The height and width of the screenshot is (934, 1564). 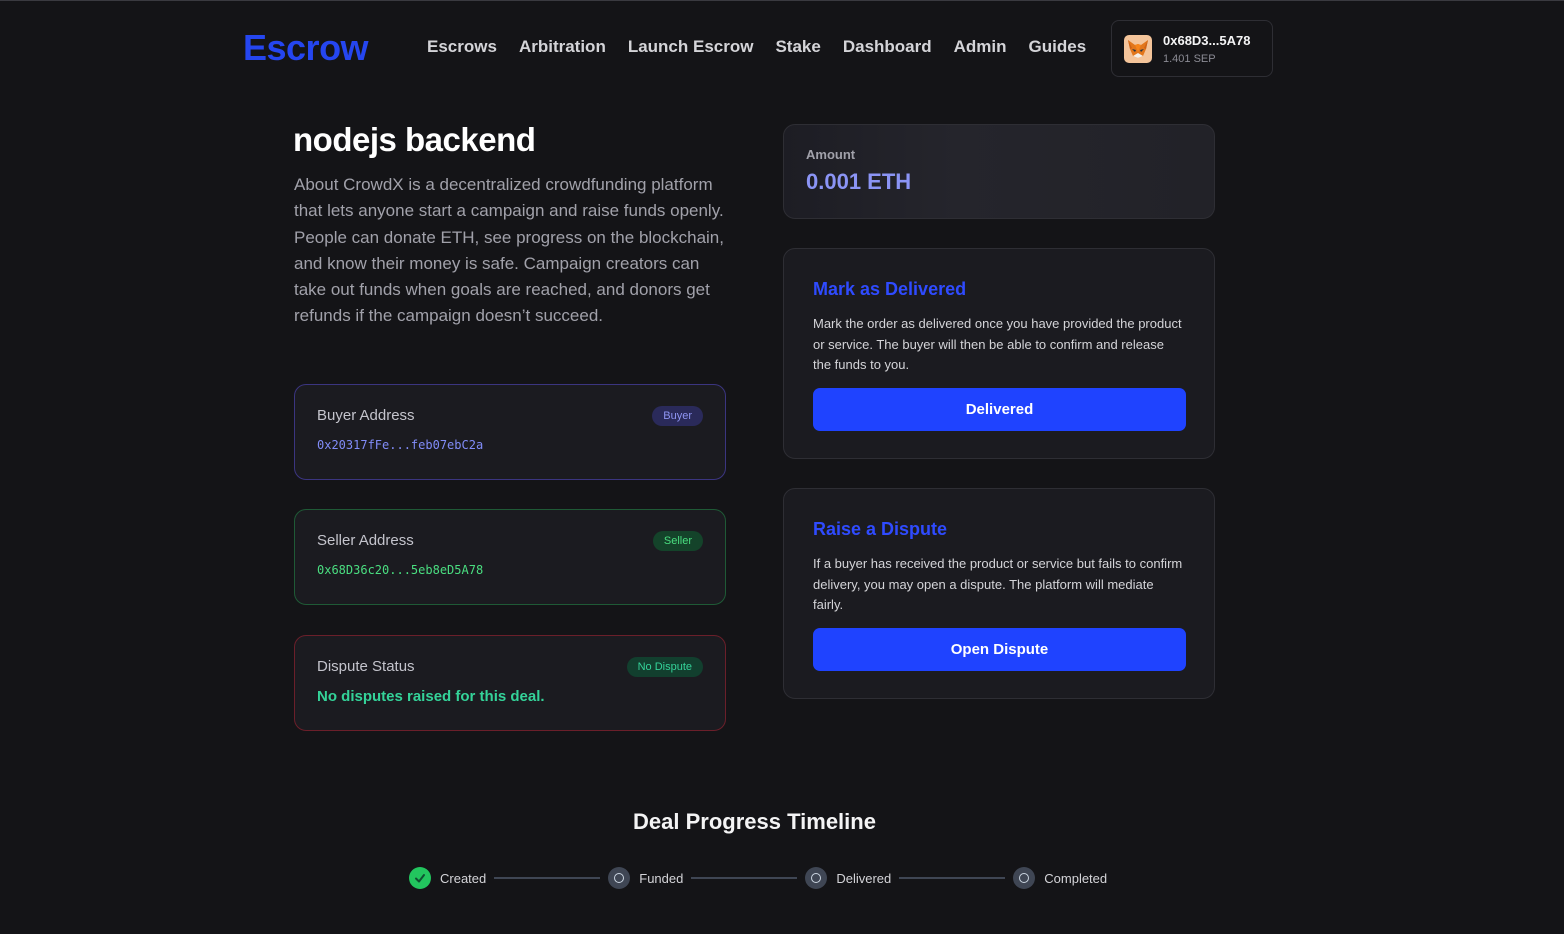 I want to click on timeline-step-label: Completed, so click(x=1076, y=878).